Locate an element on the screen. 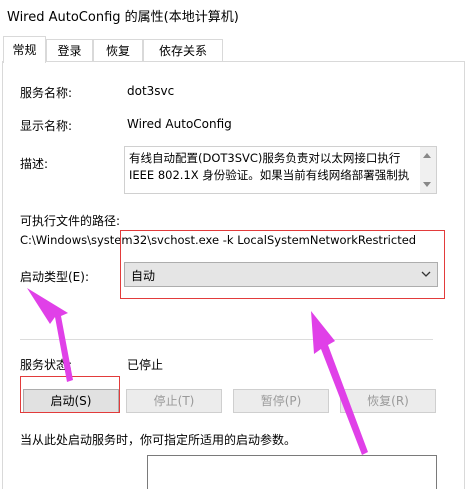 The width and height of the screenshot is (467, 489). start-params-hint: 当从此处启动服务时，你可指定所适用的启动参数。 is located at coordinates (158, 440).